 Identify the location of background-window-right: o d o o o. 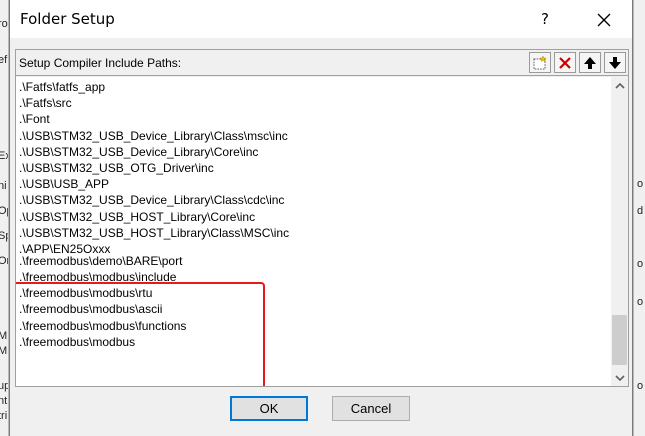
(639, 218).